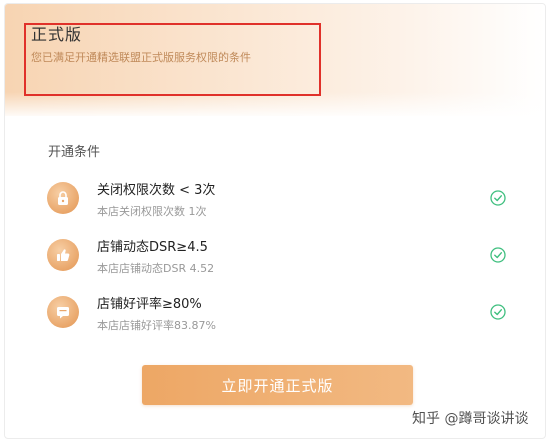  Describe the element at coordinates (152, 247) in the screenshot. I see `condition-title: 店铺动态DSR≥4.5` at that location.